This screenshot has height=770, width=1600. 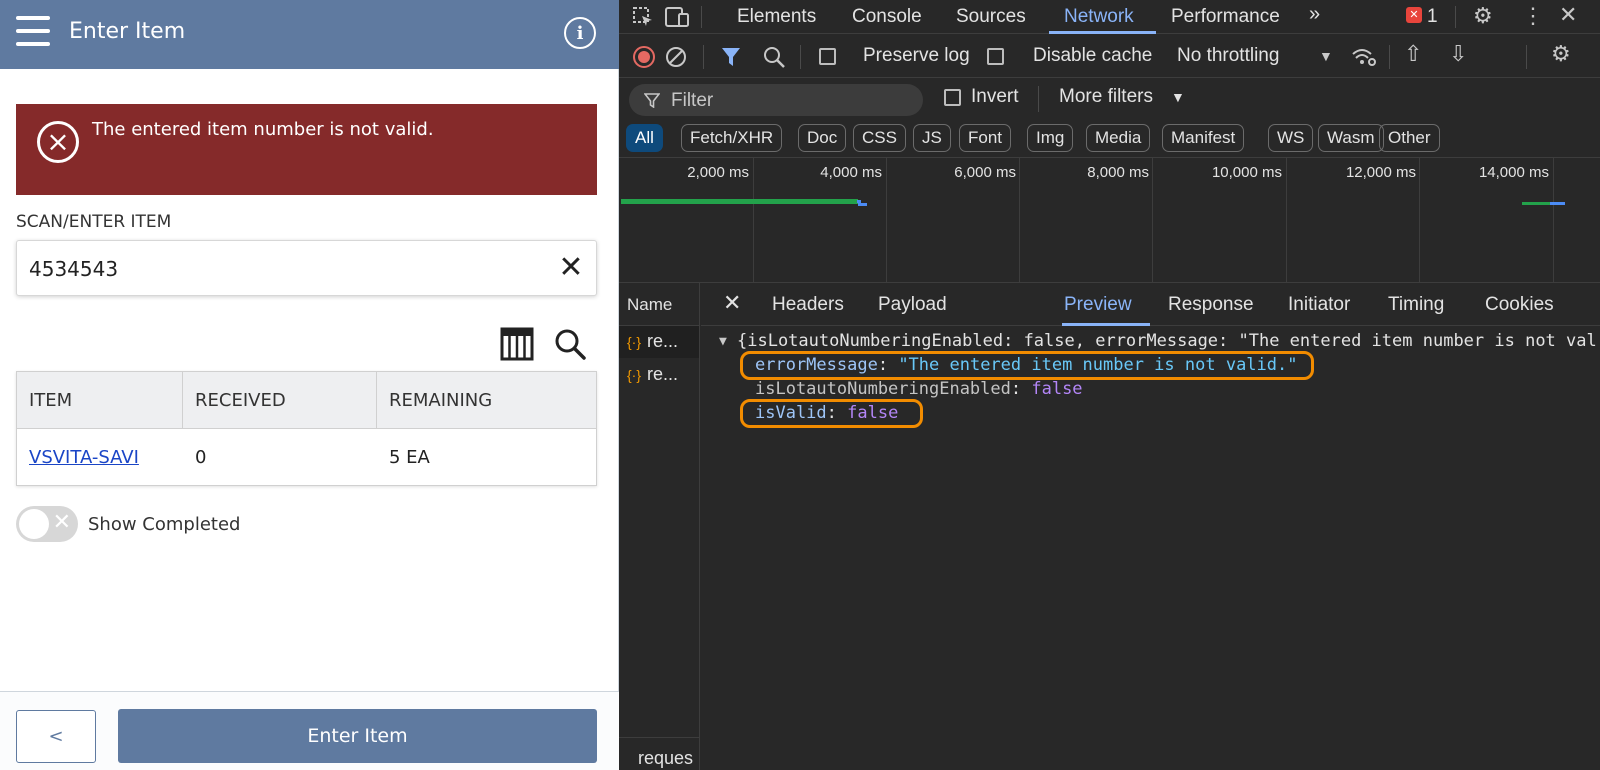 I want to click on invert-label: Invert, so click(x=995, y=97).